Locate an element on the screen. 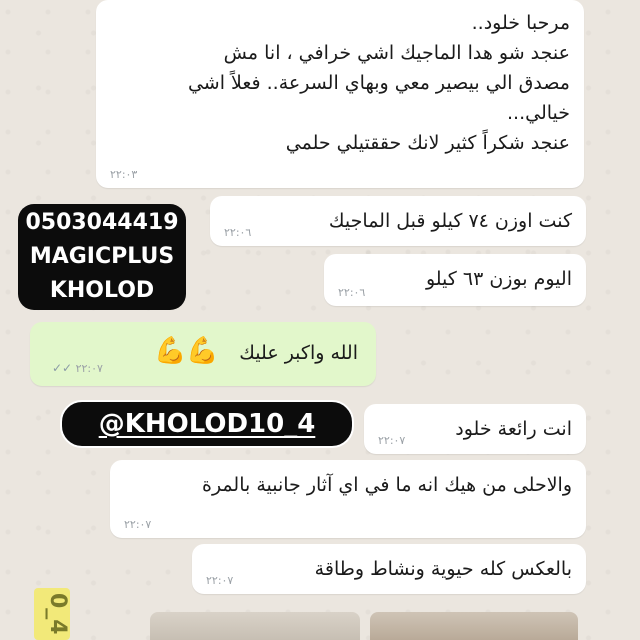 Image resolution: width=640 pixels, height=640 pixels. brand-name: MAGICPLUS is located at coordinates (102, 256).